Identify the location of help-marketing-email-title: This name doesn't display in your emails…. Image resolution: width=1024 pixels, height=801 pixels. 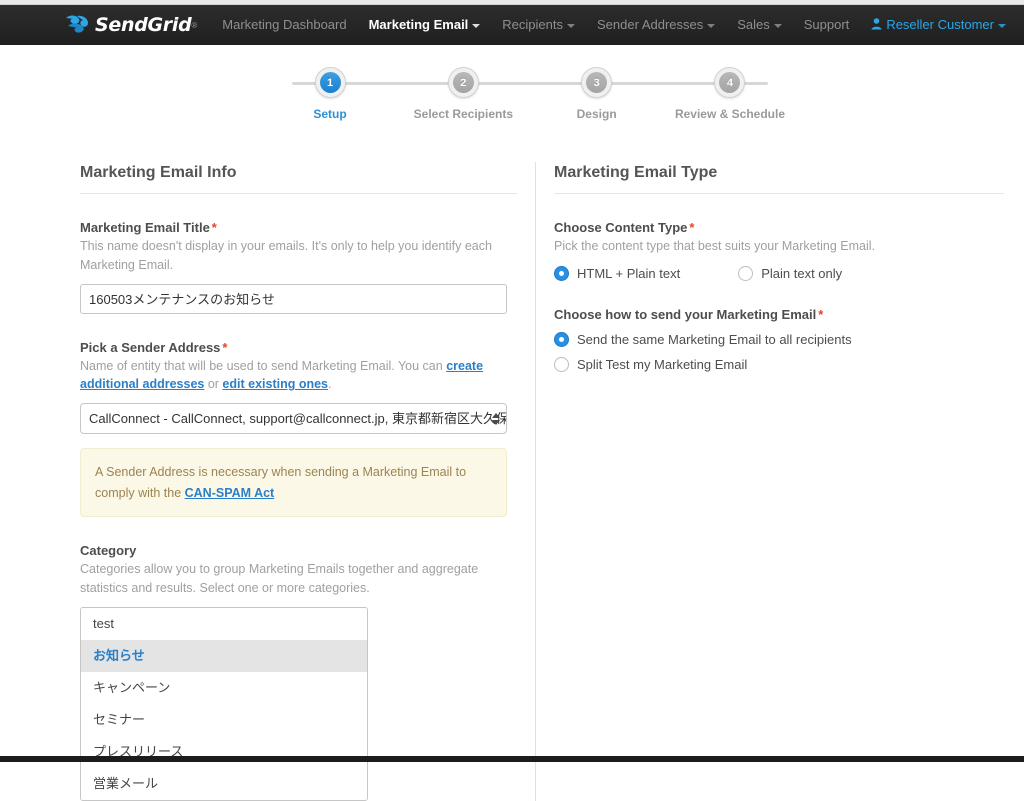
(286, 255).